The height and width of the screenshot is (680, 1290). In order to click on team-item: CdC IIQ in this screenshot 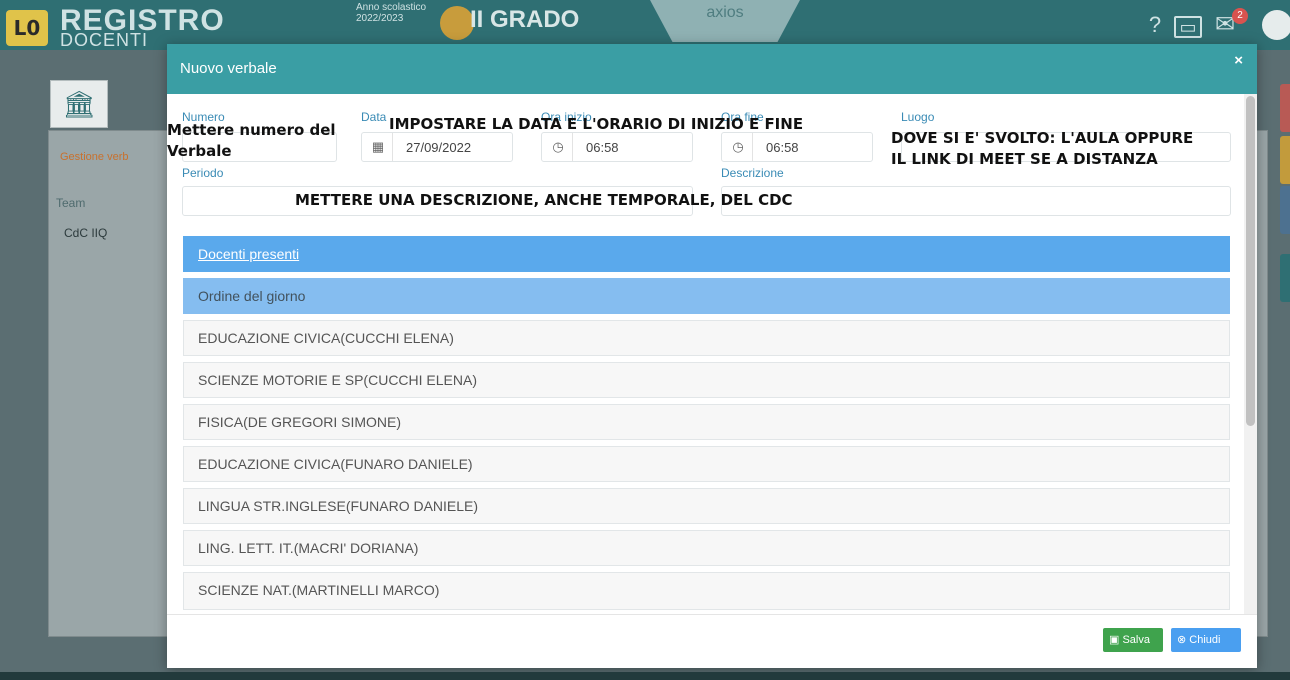, I will do `click(85, 233)`.